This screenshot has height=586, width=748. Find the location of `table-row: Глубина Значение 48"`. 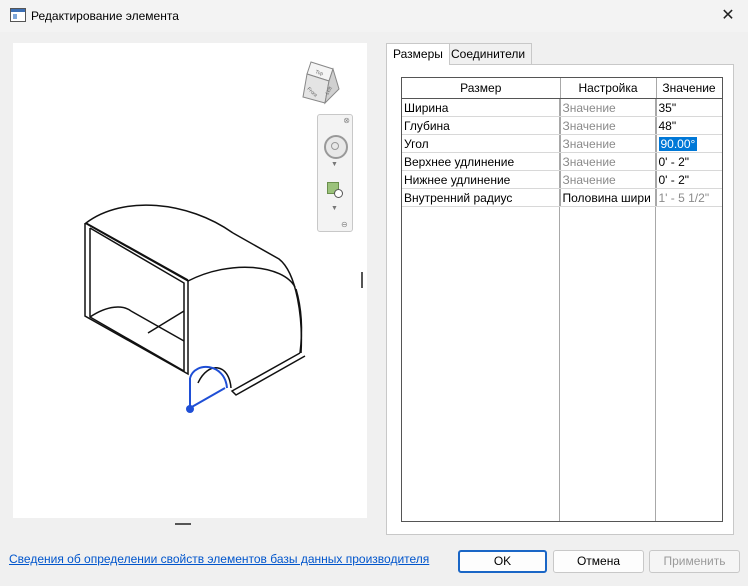

table-row: Глубина Значение 48" is located at coordinates (562, 125).